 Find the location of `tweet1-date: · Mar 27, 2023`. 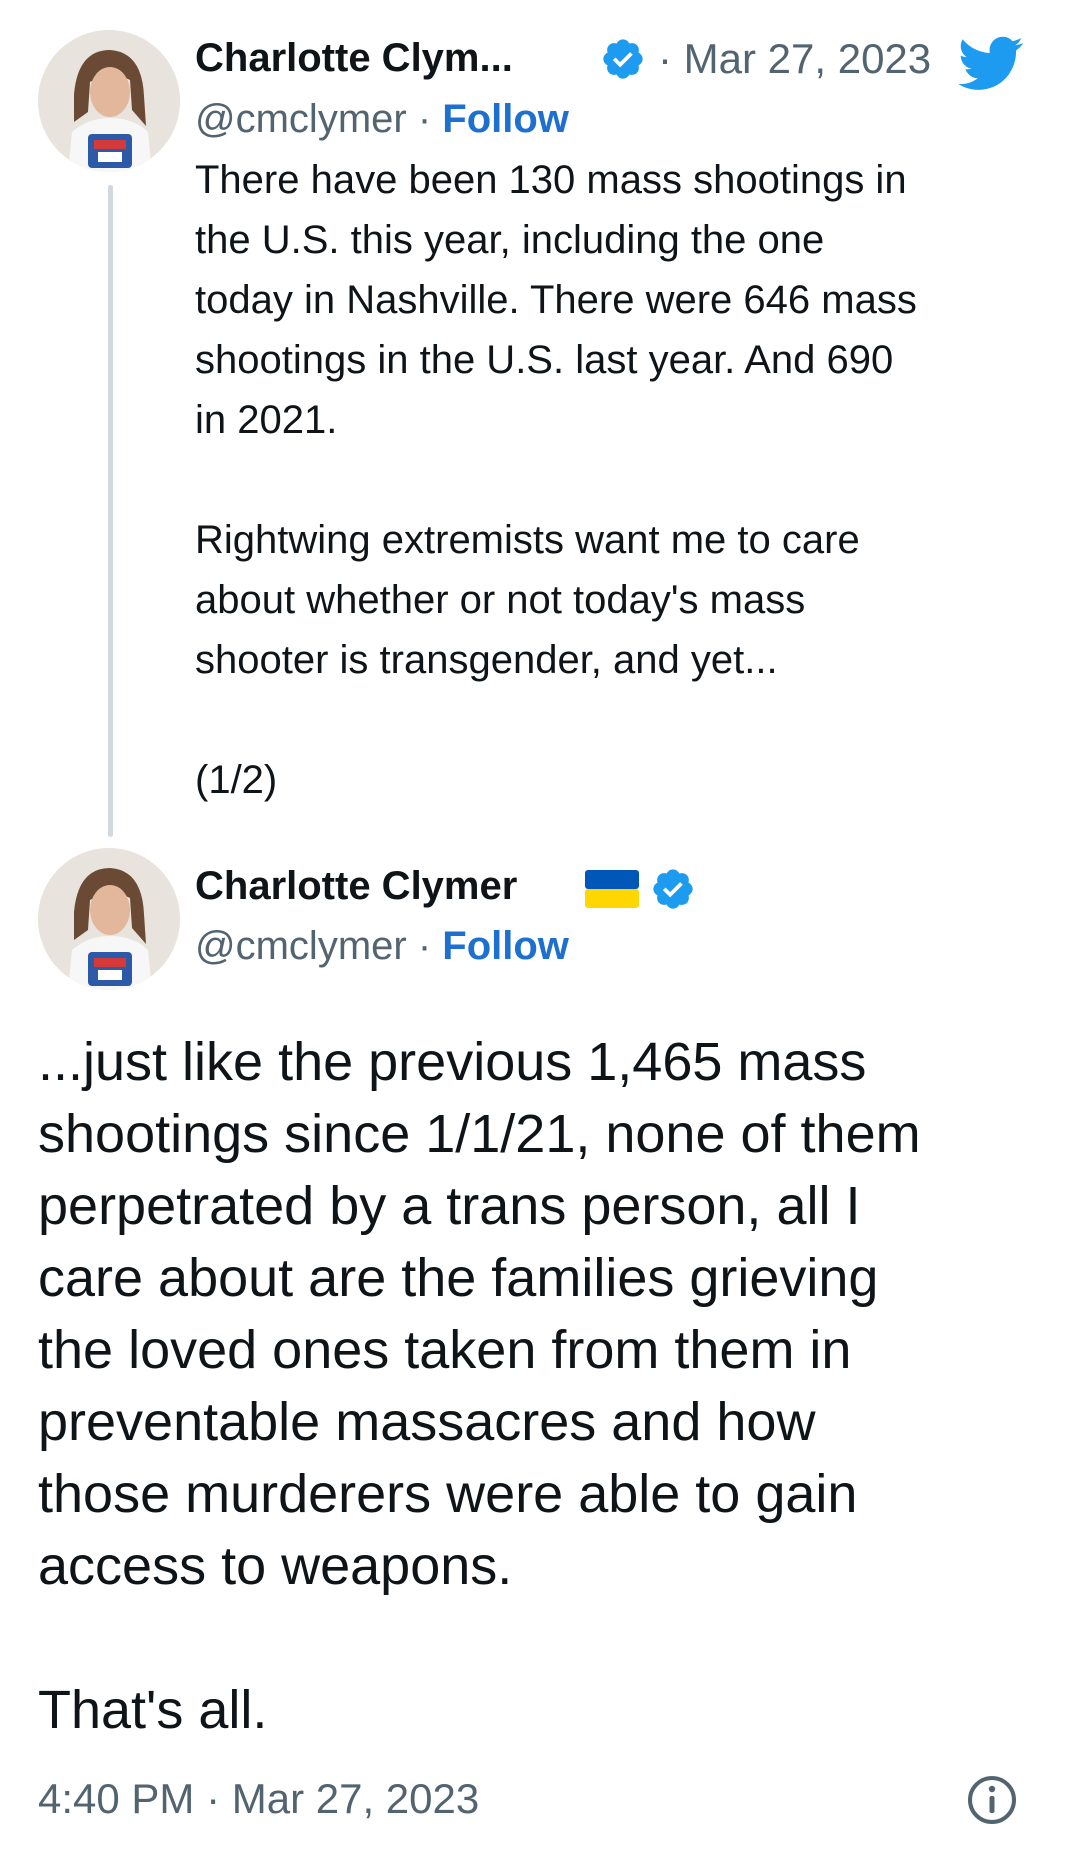

tweet1-date: · Mar 27, 2023 is located at coordinates (794, 59).